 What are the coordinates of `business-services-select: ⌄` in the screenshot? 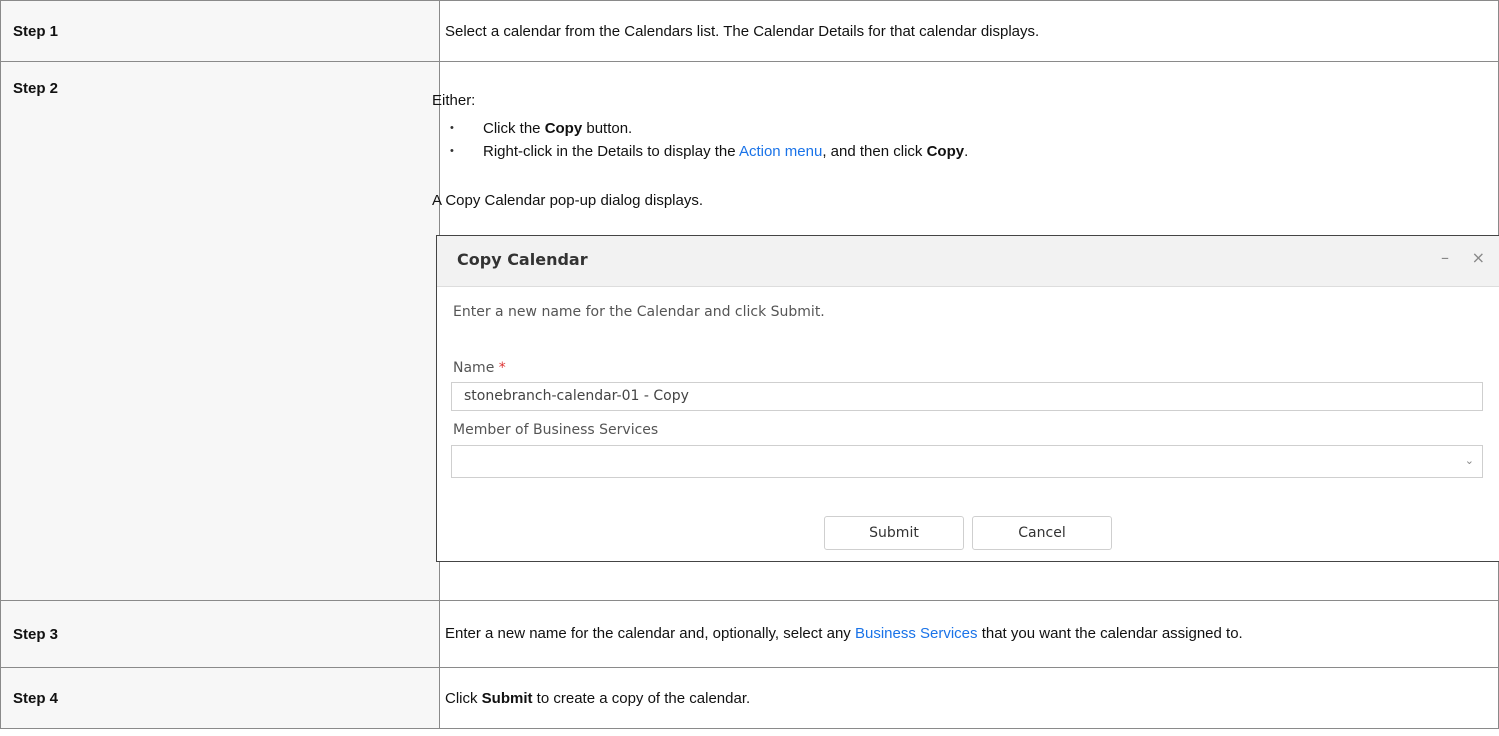 It's located at (967, 461).